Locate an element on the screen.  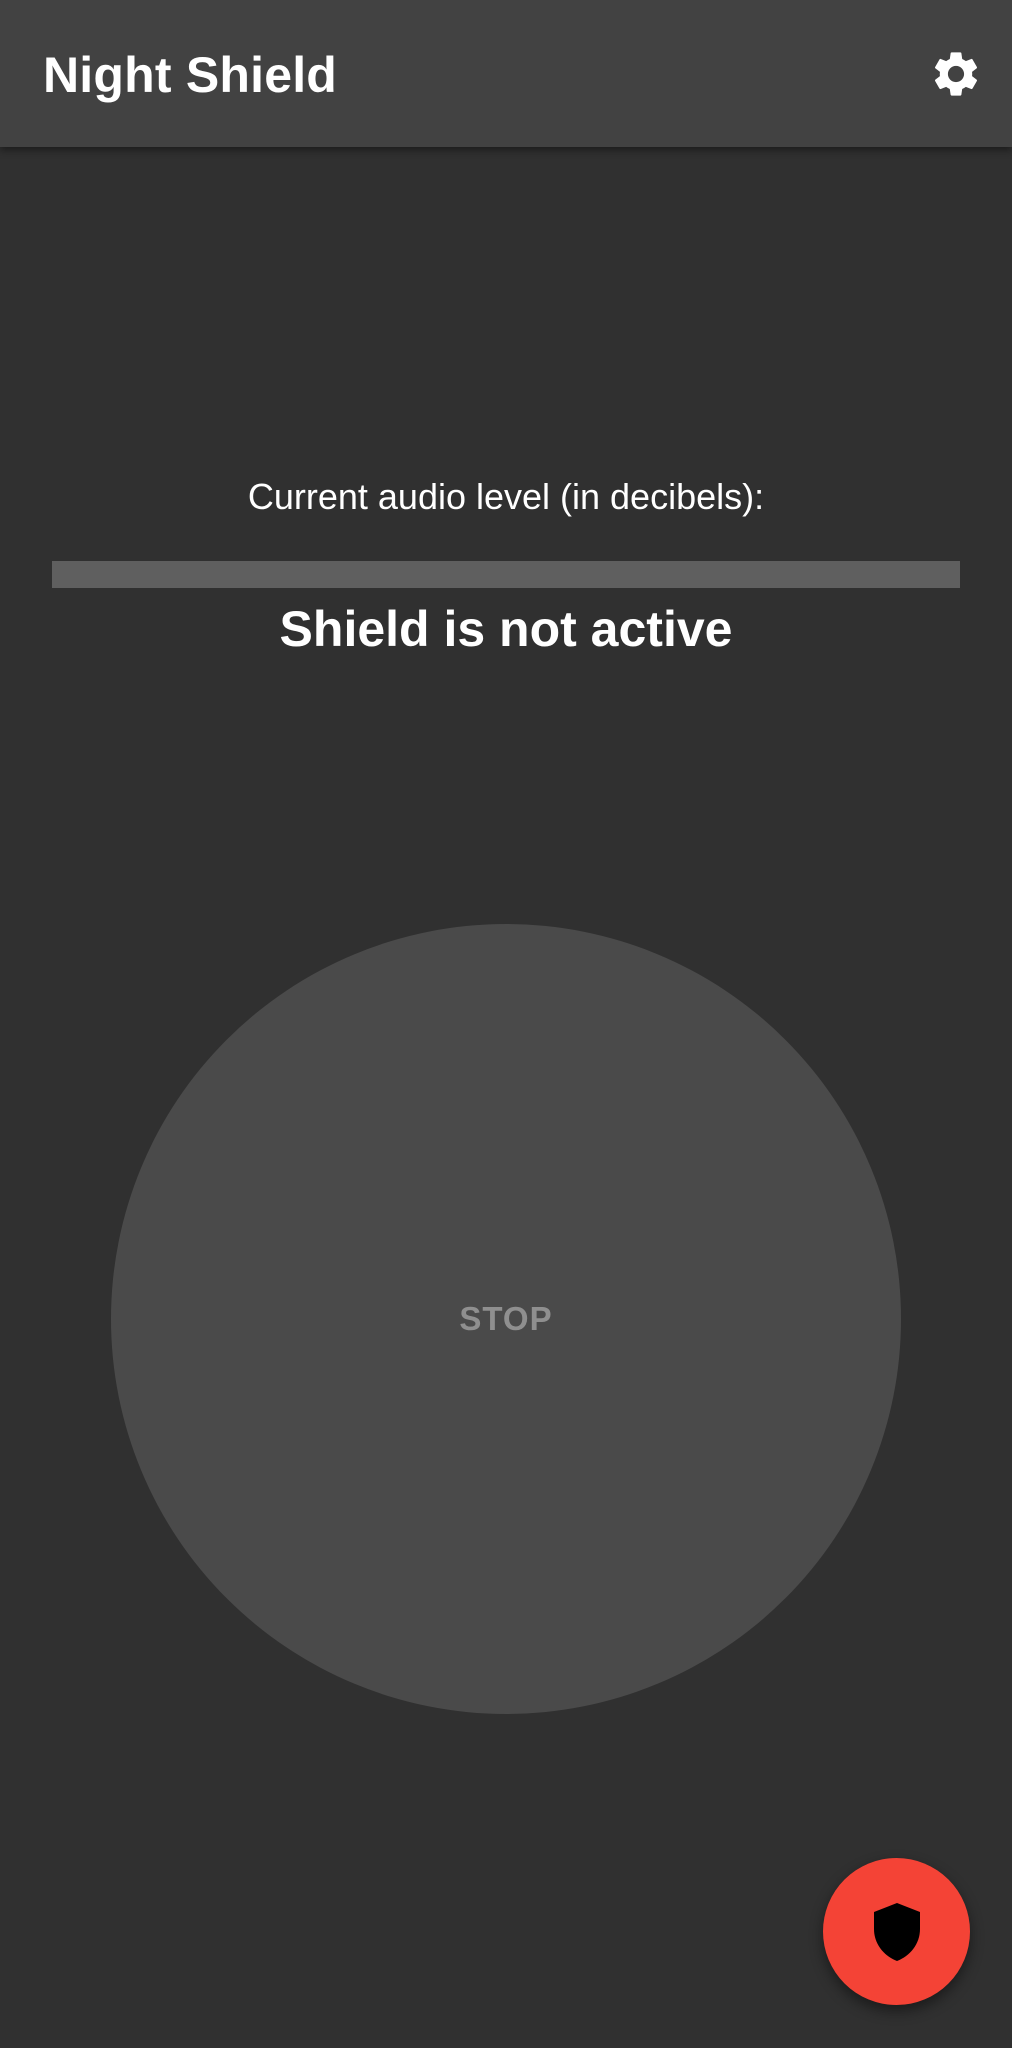
stop-button-label: STOP is located at coordinates (506, 1318).